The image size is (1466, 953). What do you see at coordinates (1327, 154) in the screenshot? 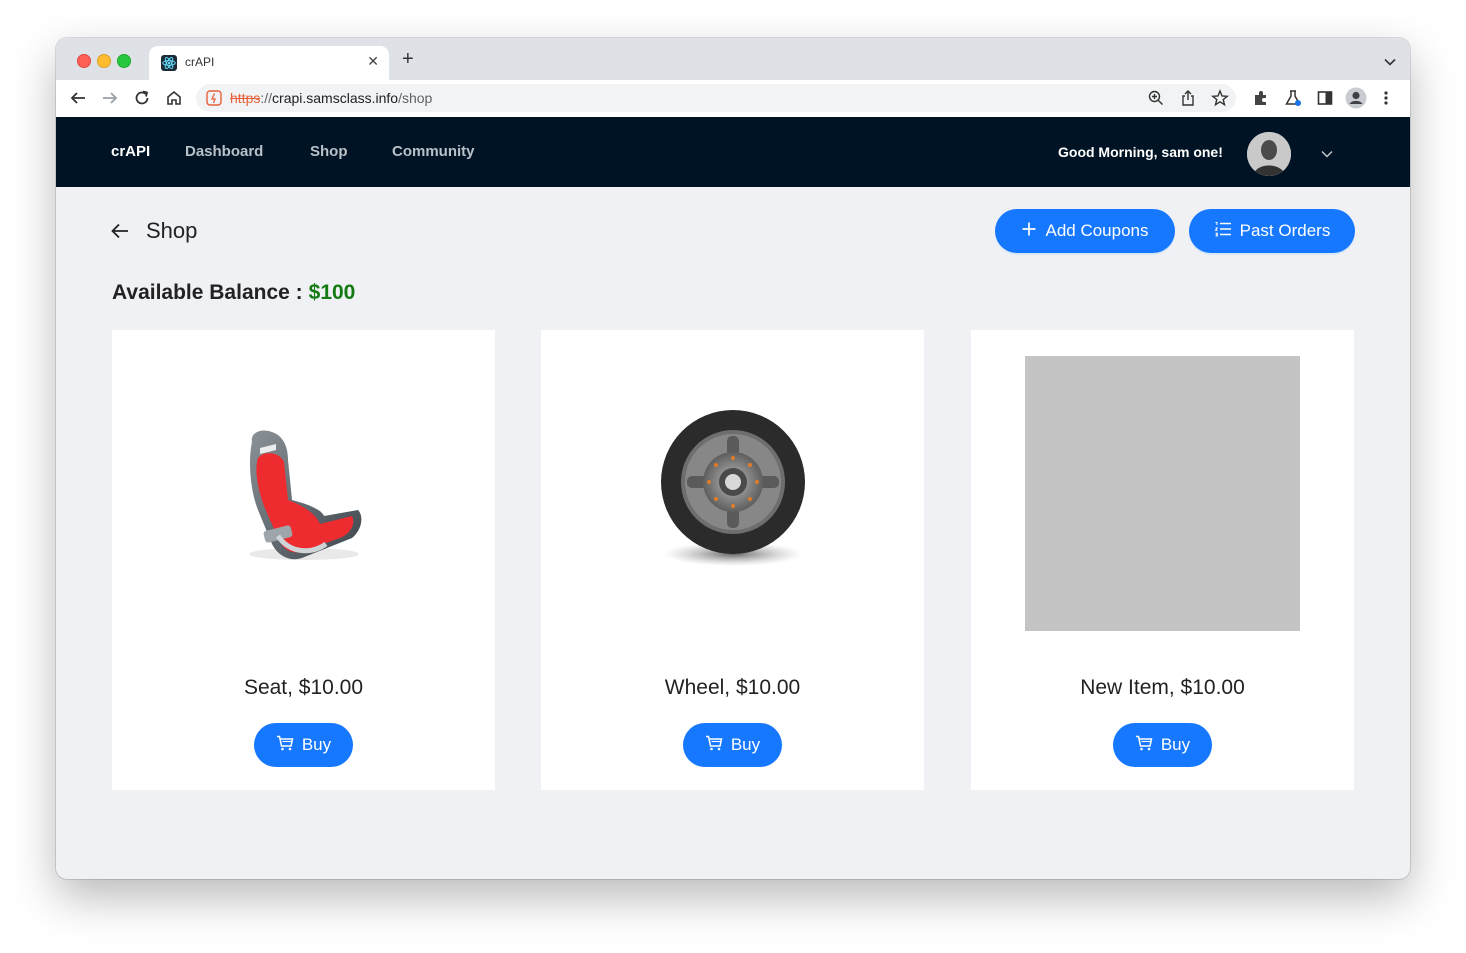
I see `user-menu-chevron-icon` at bounding box center [1327, 154].